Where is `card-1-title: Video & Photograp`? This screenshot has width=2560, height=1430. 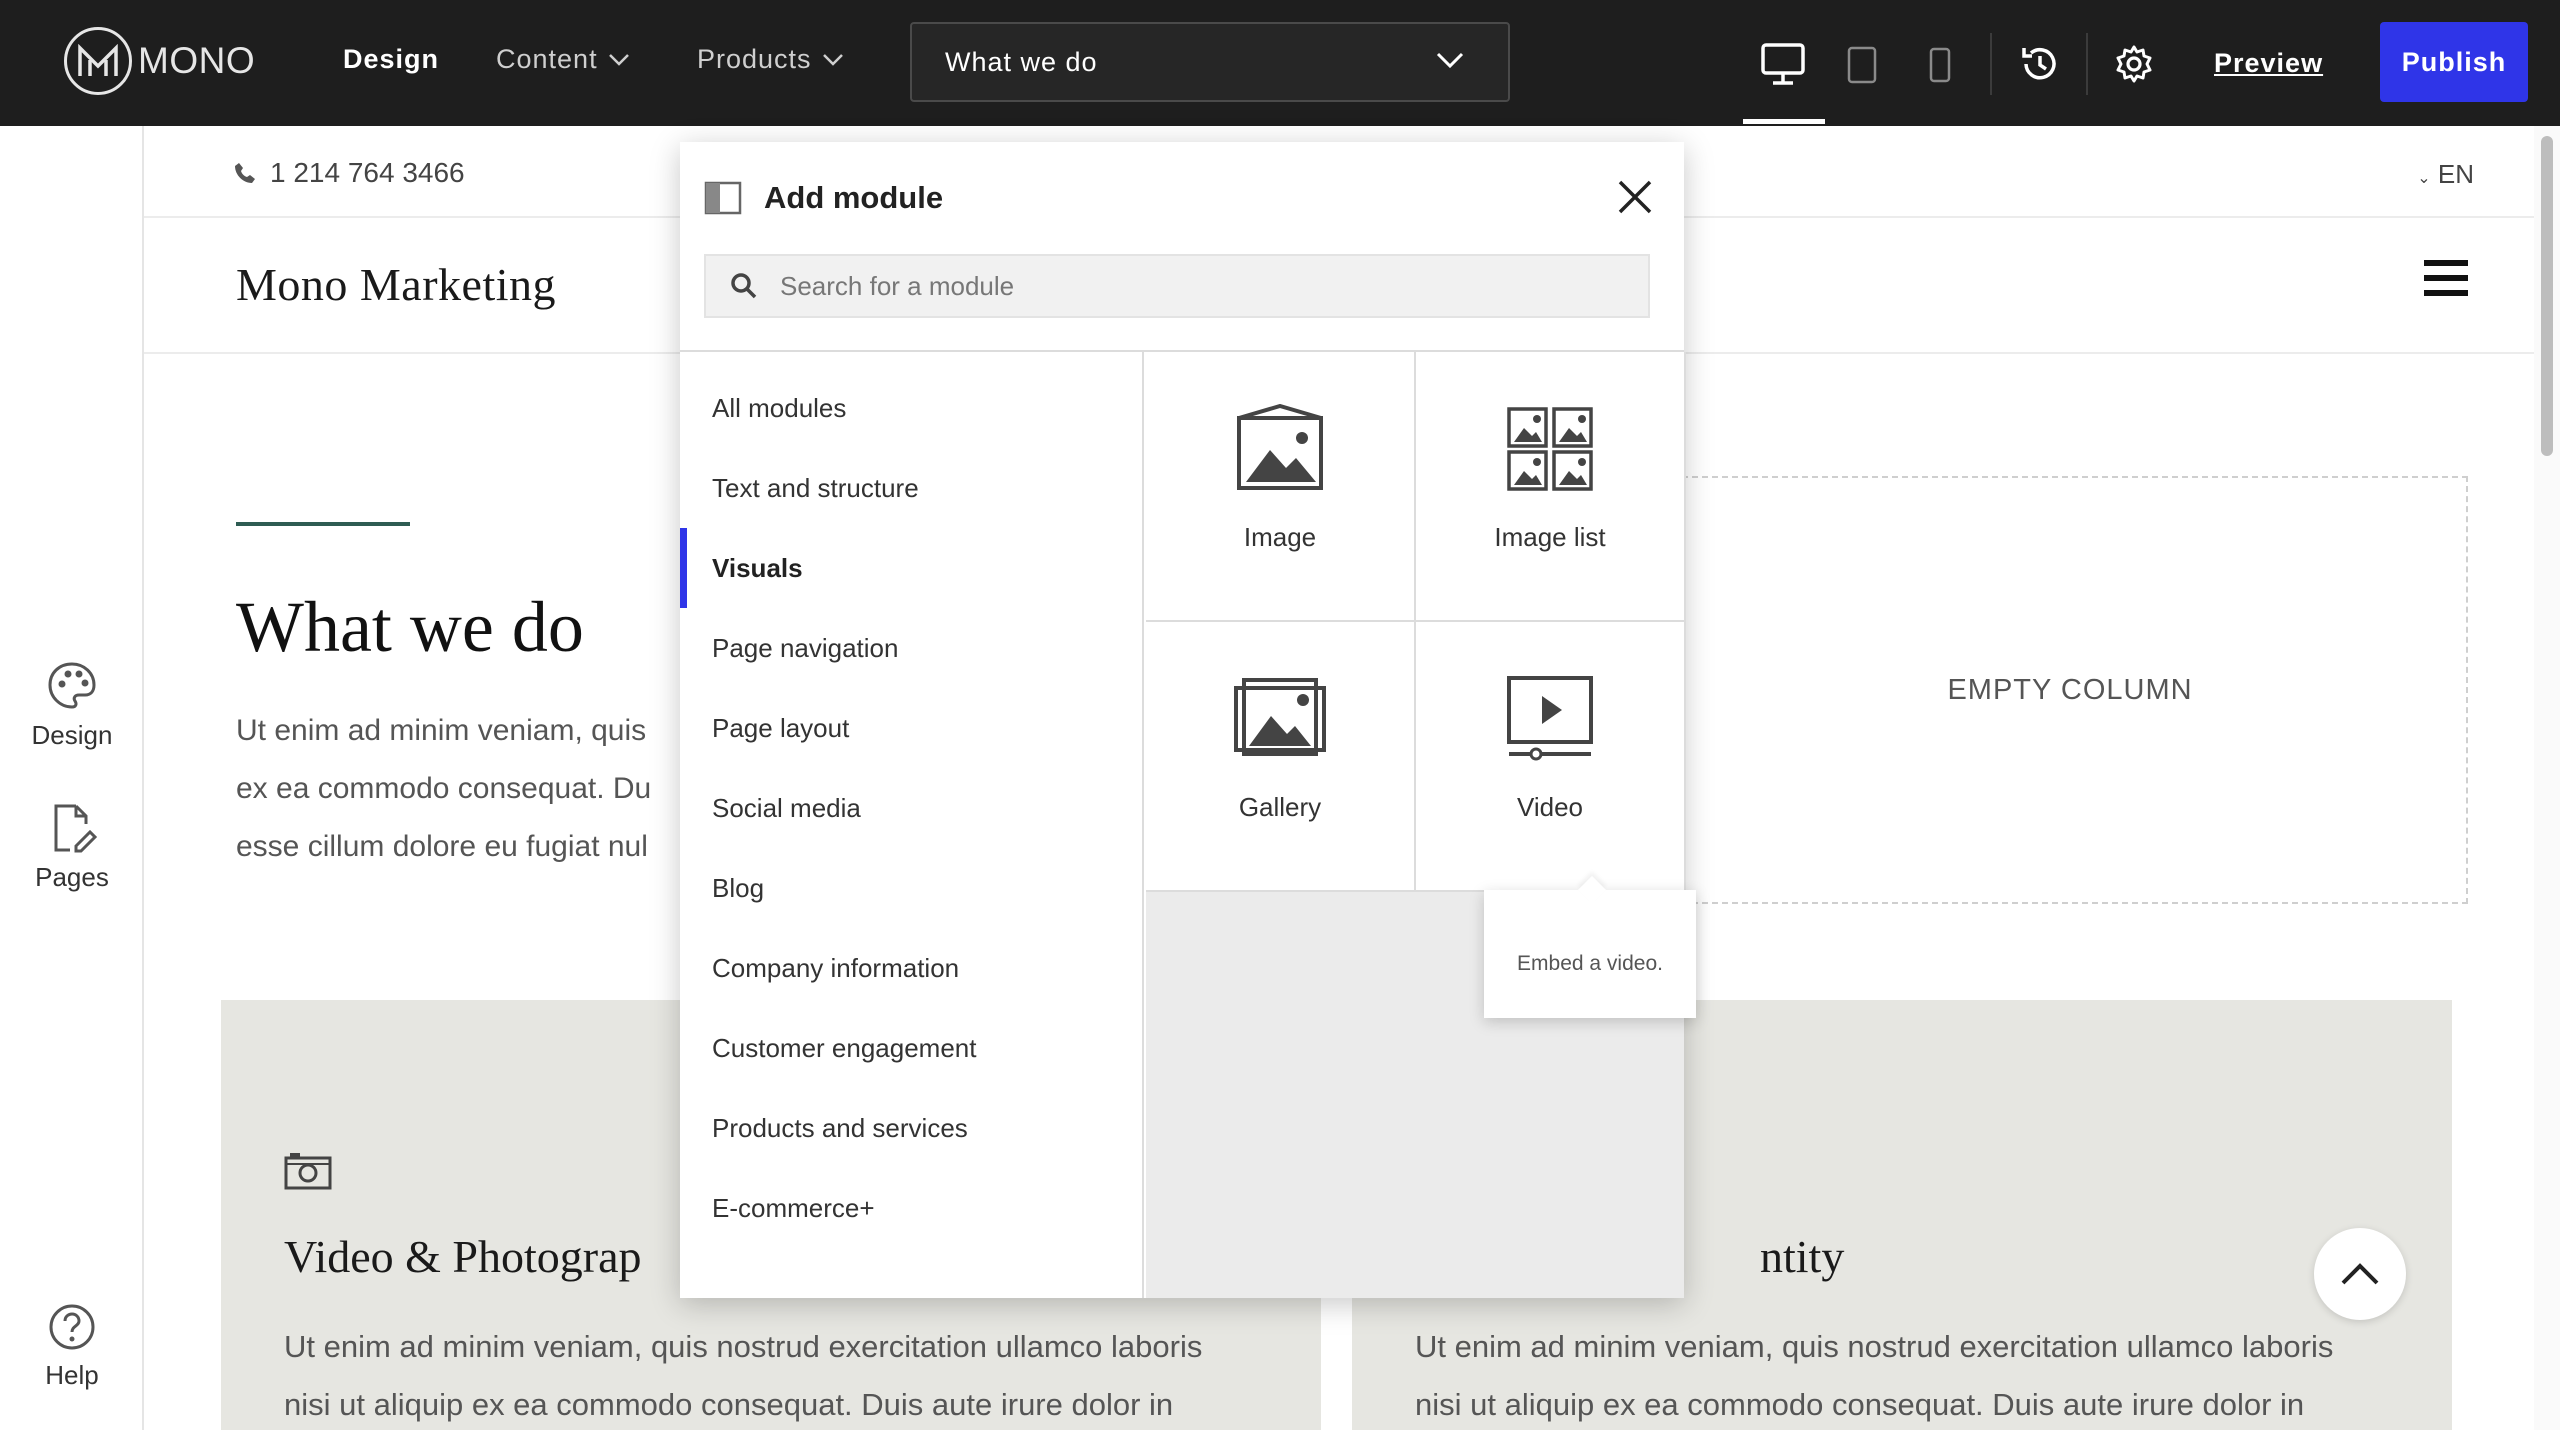 card-1-title: Video & Photograp is located at coordinates (463, 1256).